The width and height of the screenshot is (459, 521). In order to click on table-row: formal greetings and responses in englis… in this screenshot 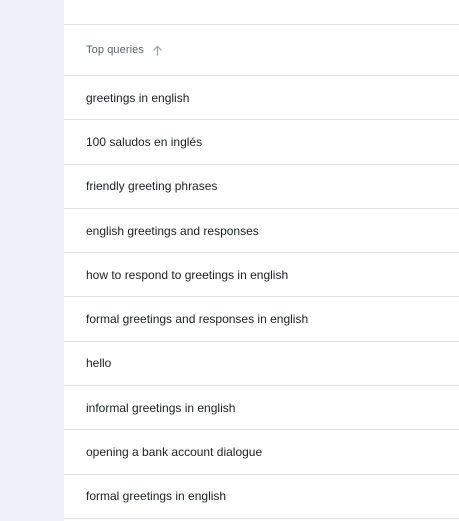, I will do `click(261, 319)`.